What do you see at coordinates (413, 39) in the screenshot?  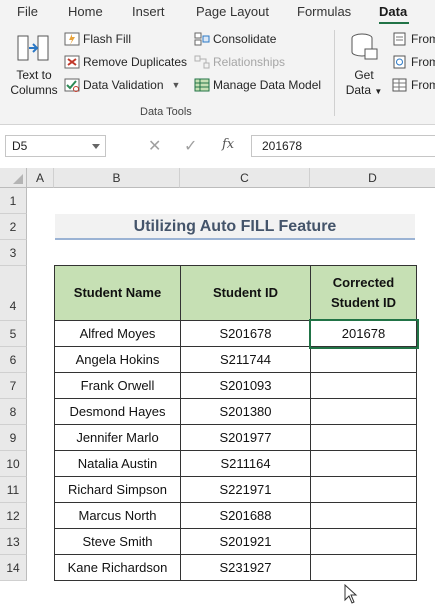 I see `from-text-button: From` at bounding box center [413, 39].